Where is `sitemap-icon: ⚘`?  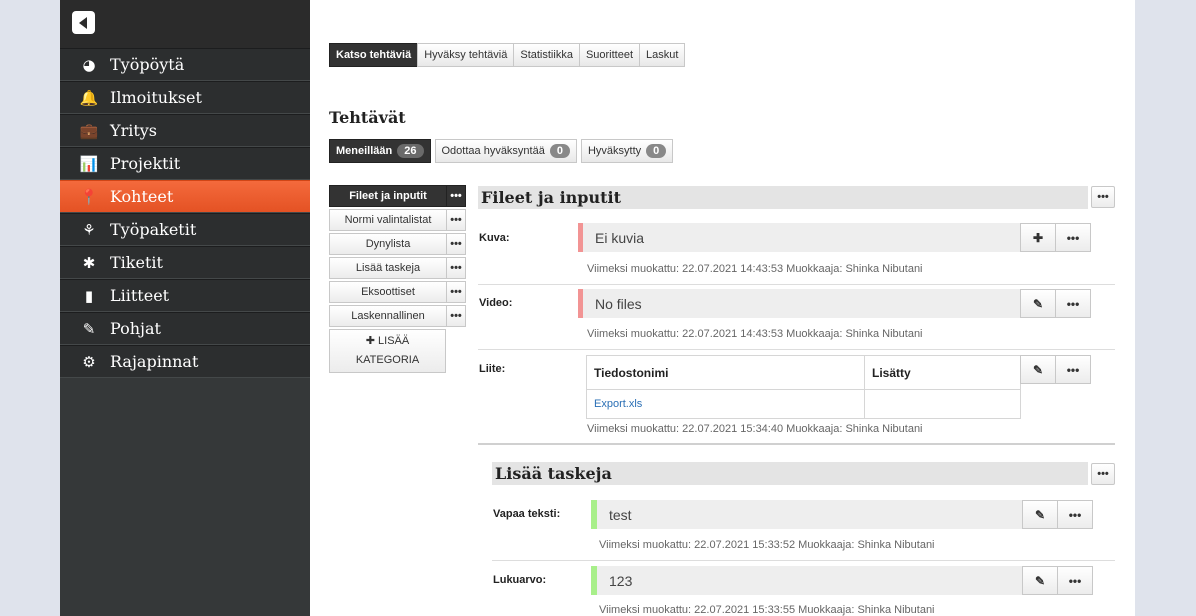
sitemap-icon: ⚘ is located at coordinates (89, 229).